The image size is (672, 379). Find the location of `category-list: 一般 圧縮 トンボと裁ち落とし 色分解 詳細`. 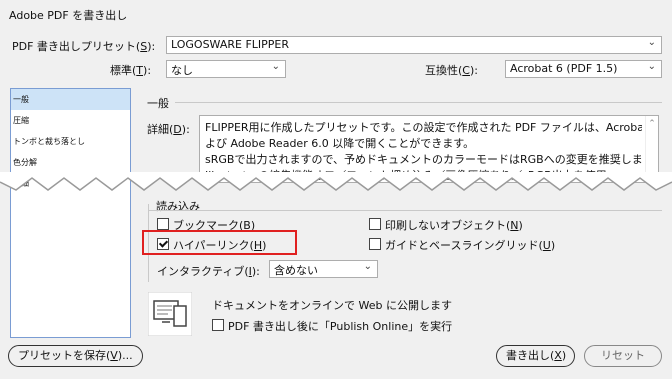

category-list: 一般 圧縮 トンボと裁ち落とし 色分解 詳細 is located at coordinates (70, 213).